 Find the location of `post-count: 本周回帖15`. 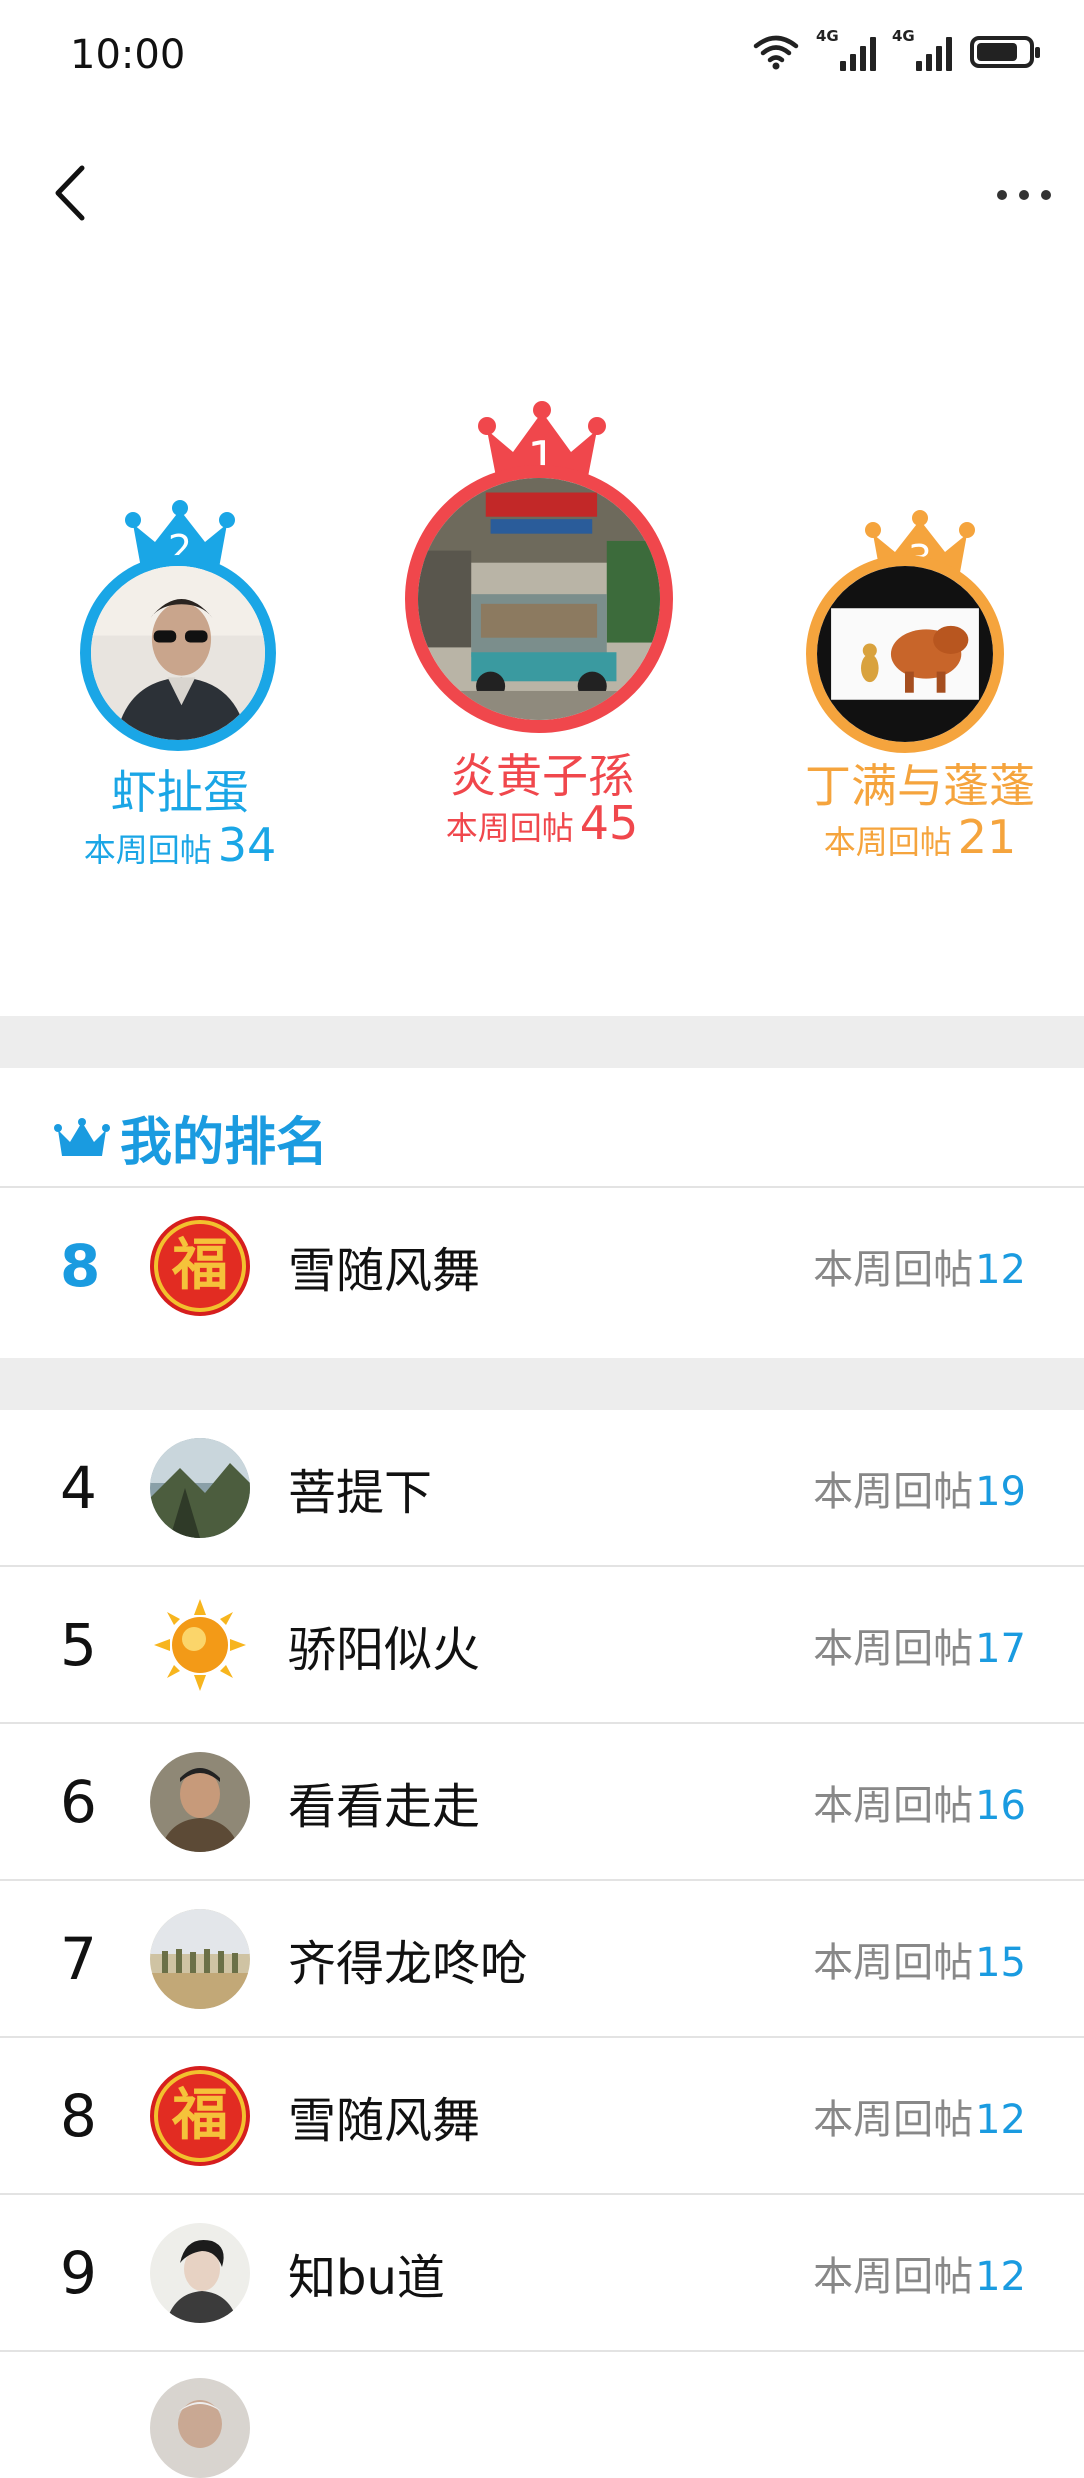

post-count: 本周回帖15 is located at coordinates (919, 1959).